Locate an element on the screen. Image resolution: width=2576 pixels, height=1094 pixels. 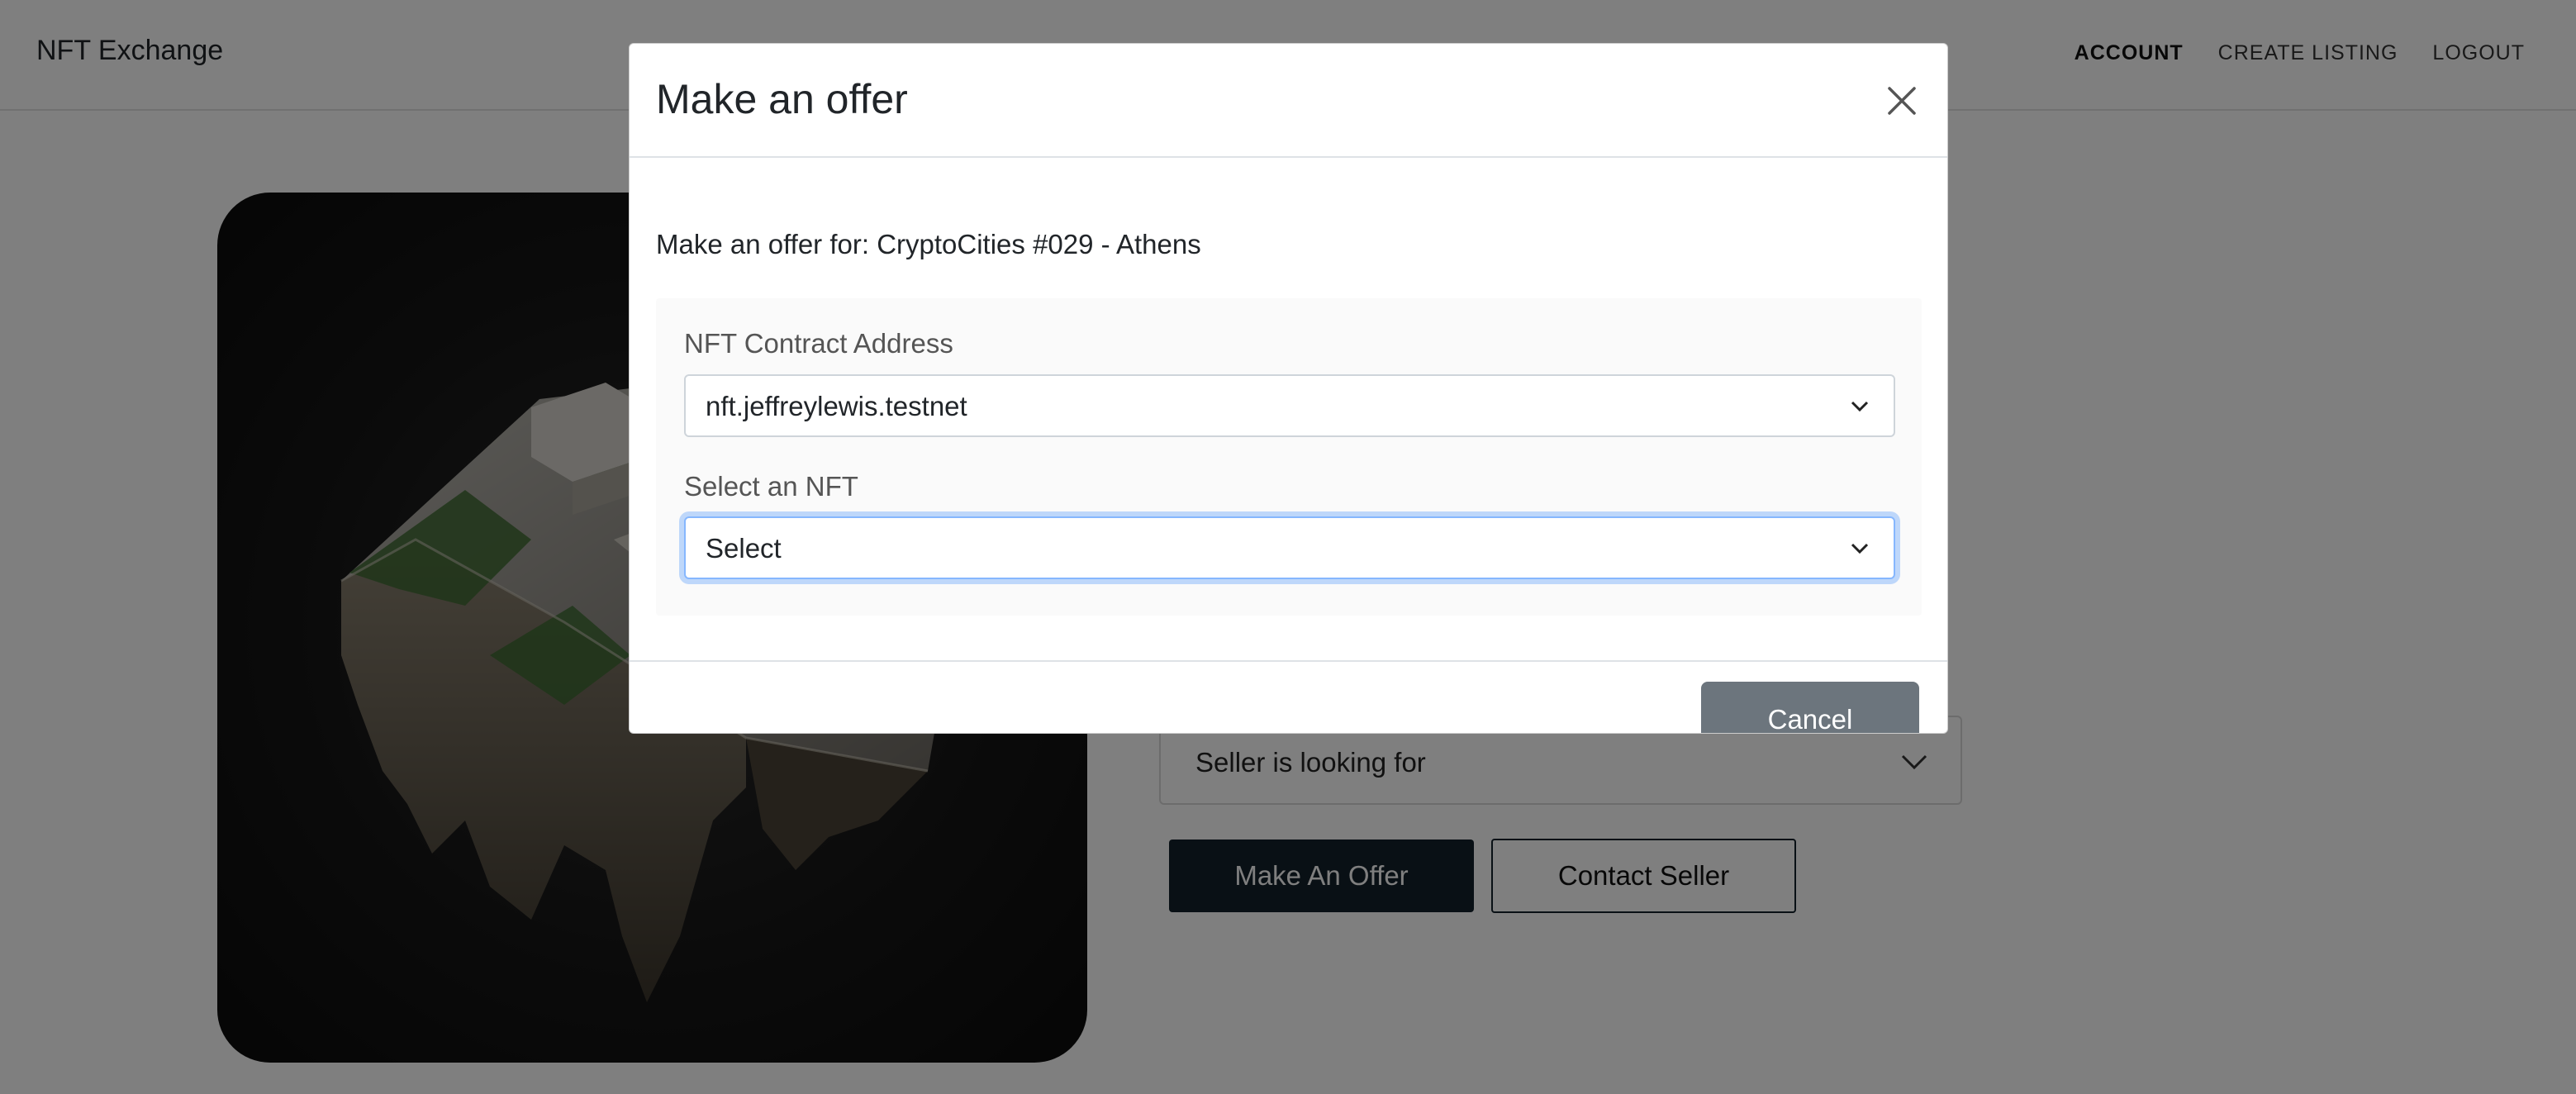
modal-header: Make an offer is located at coordinates (1288, 101).